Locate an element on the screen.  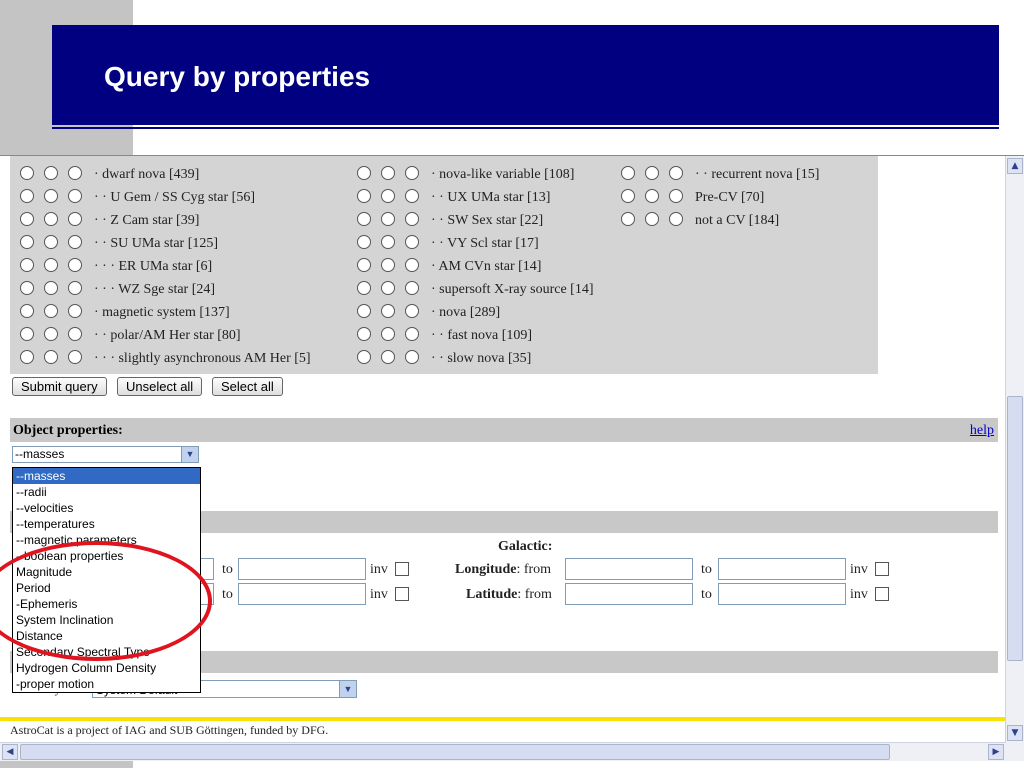
scroll-left-icon: ◀ is located at coordinates (10, 752).